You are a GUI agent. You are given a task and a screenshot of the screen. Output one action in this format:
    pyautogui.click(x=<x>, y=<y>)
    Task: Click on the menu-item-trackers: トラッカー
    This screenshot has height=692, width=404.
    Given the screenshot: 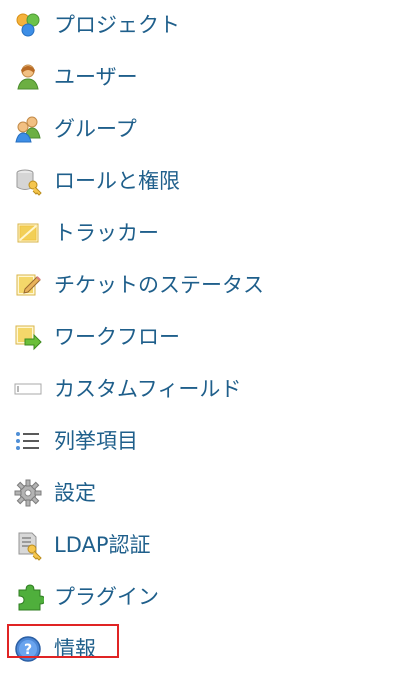 What is the action you would take?
    pyautogui.click(x=85, y=233)
    